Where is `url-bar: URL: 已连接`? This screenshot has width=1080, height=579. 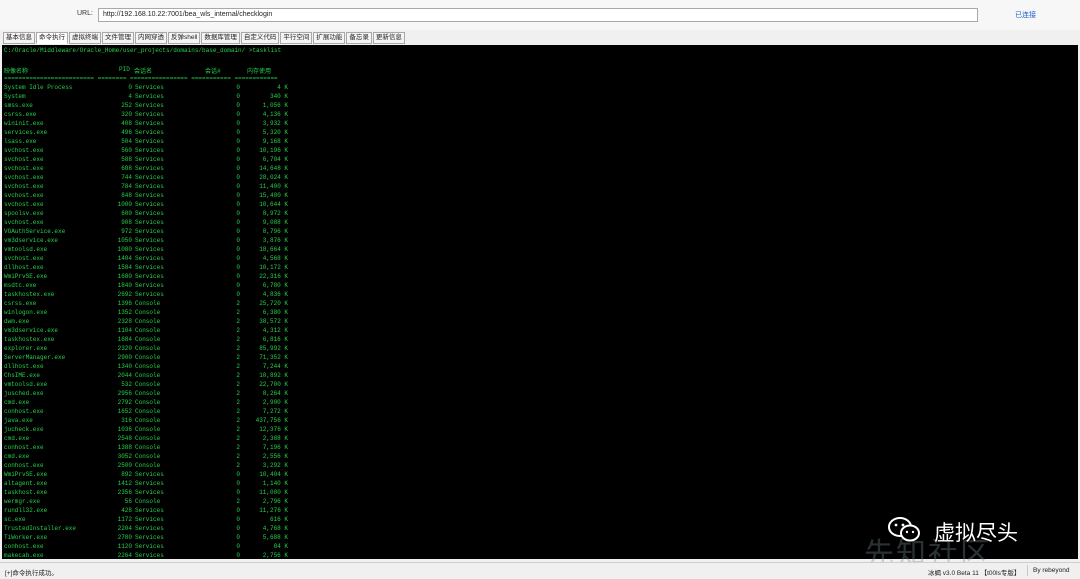
url-bar: URL: 已连接 is located at coordinates (540, 15).